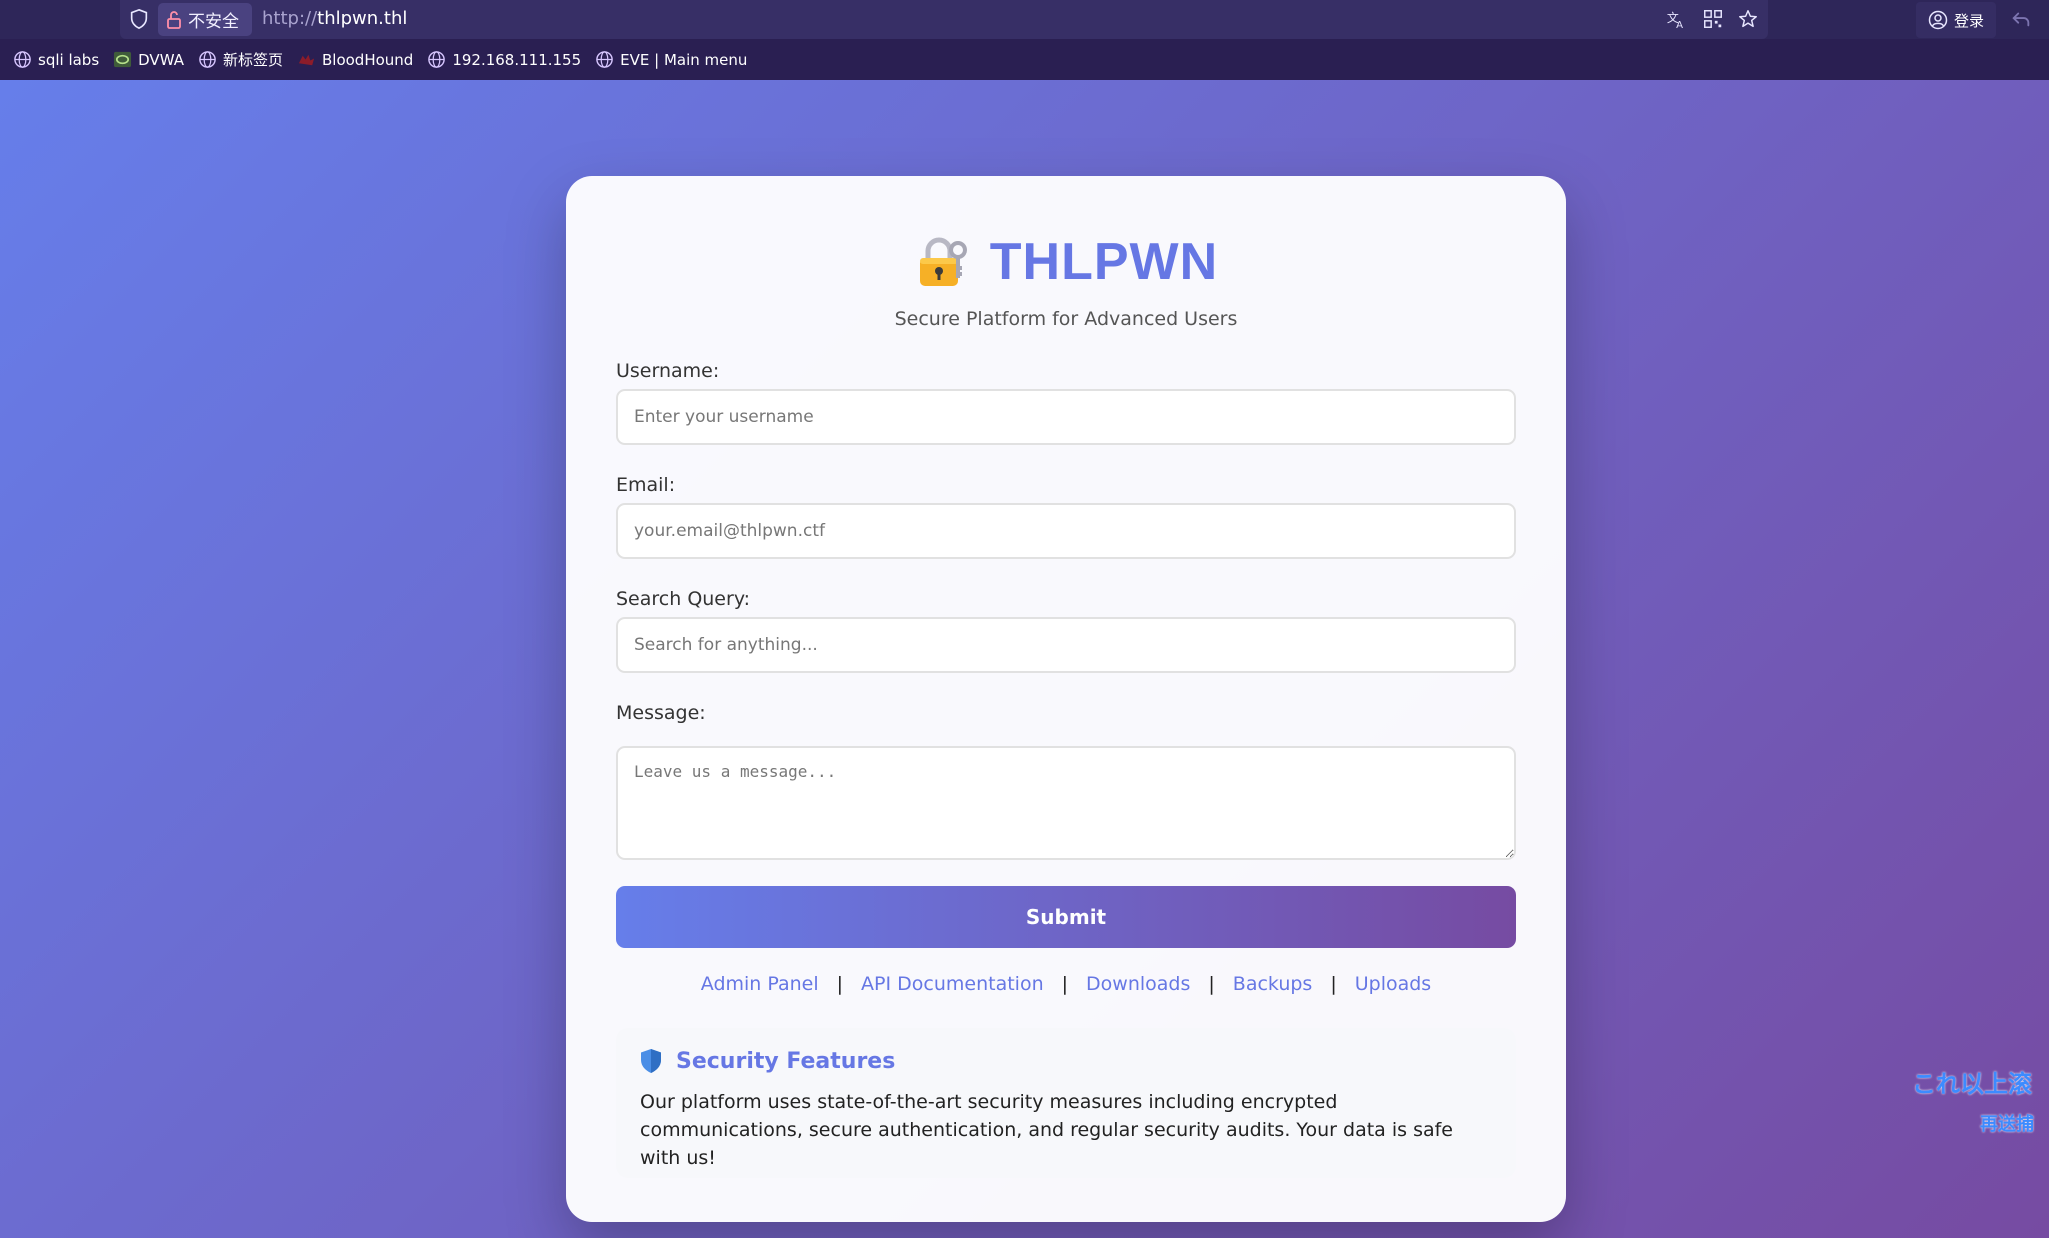 The height and width of the screenshot is (1238, 2049). What do you see at coordinates (661, 713) in the screenshot?
I see `message-label: Message:` at bounding box center [661, 713].